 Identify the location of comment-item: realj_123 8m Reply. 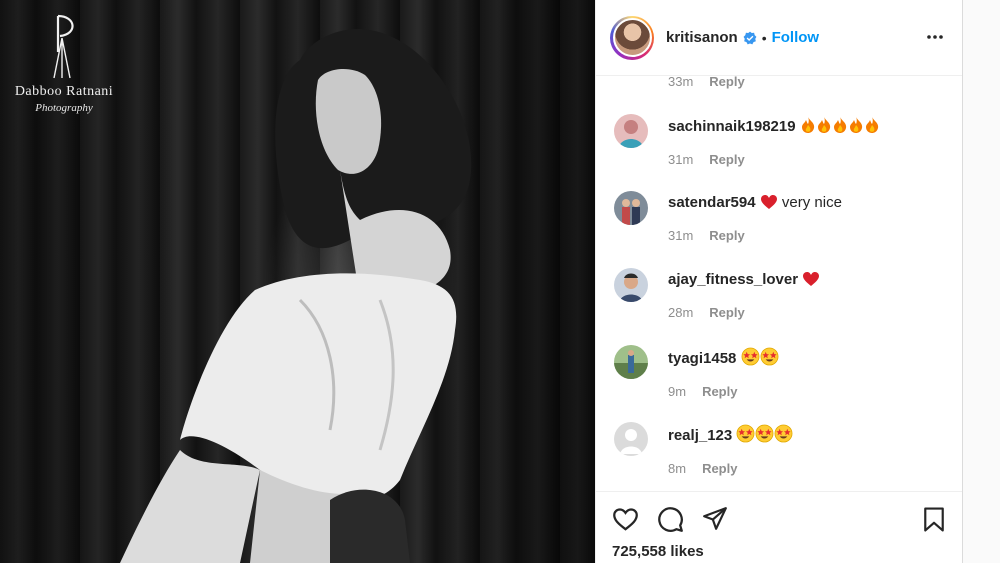
(779, 456).